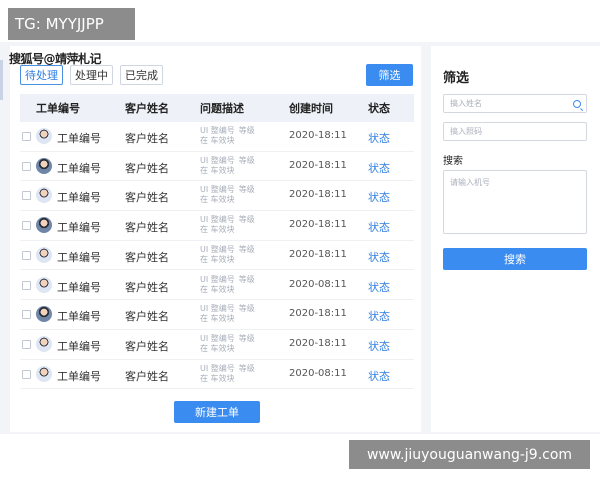 Image resolution: width=600 pixels, height=480 pixels. I want to click on new-ticket-button: 新建工单, so click(217, 412).